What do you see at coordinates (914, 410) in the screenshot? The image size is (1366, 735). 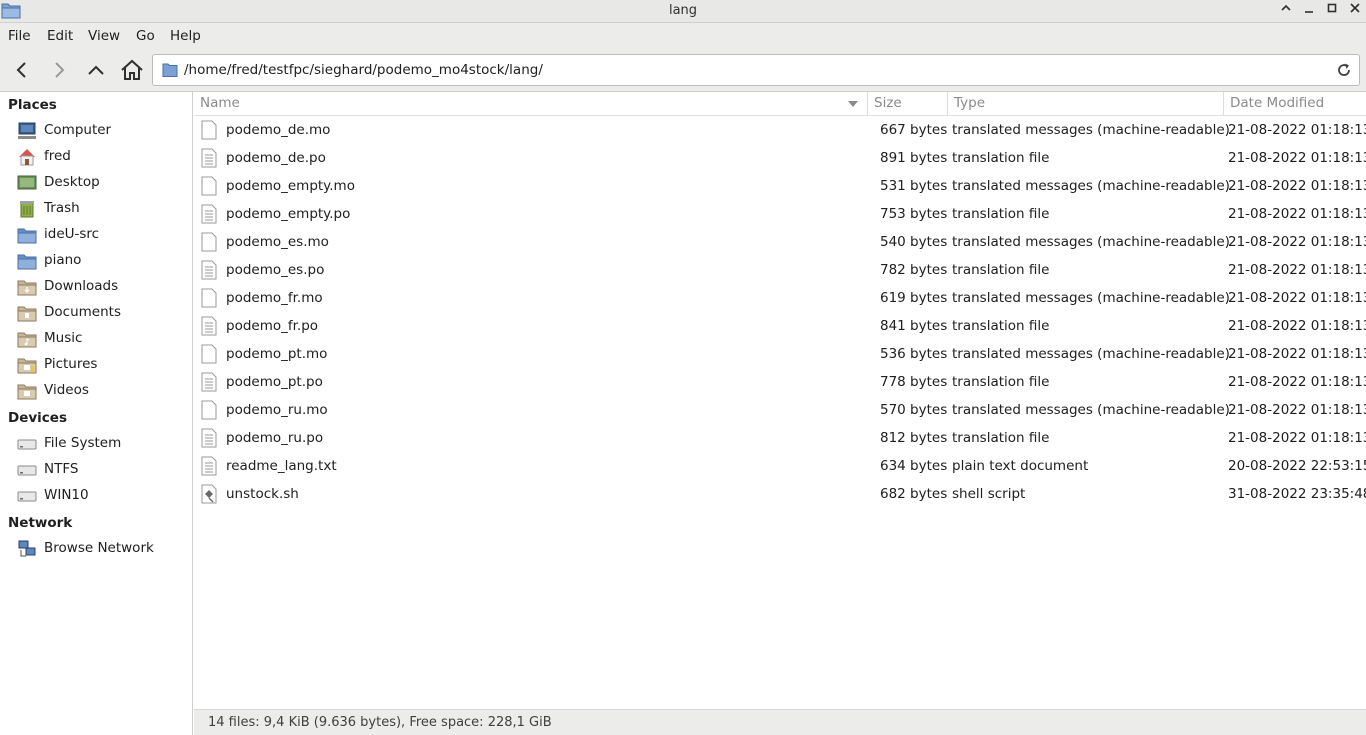 I see `file-size: 570 bytes` at bounding box center [914, 410].